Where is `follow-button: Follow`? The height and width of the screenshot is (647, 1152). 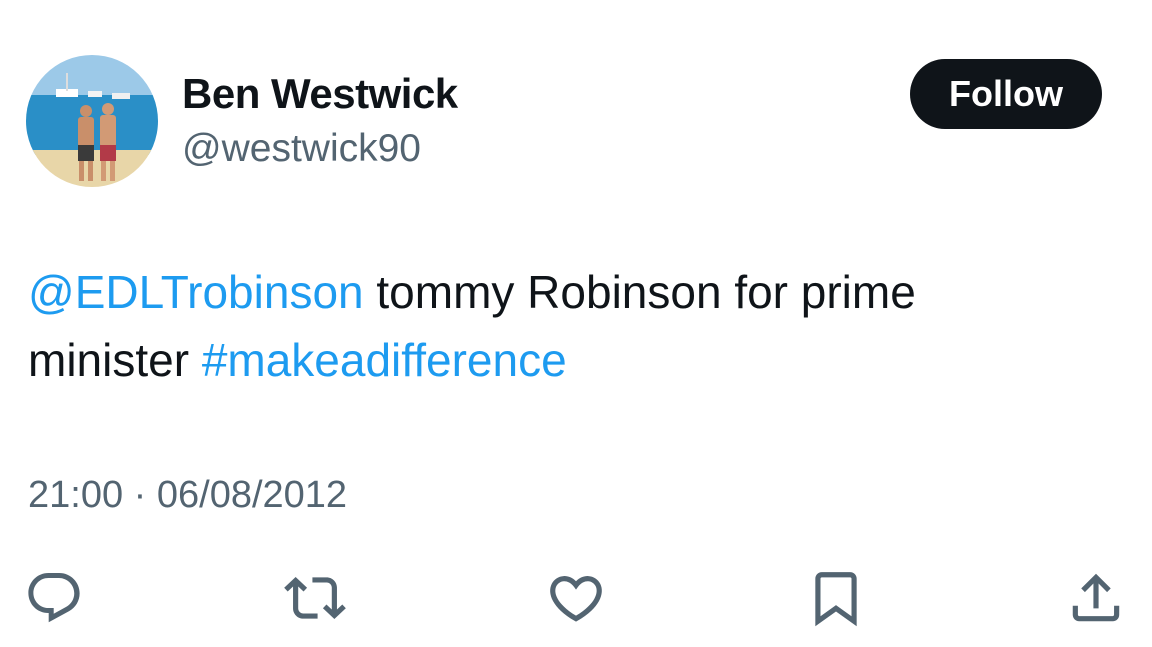 follow-button: Follow is located at coordinates (1006, 94).